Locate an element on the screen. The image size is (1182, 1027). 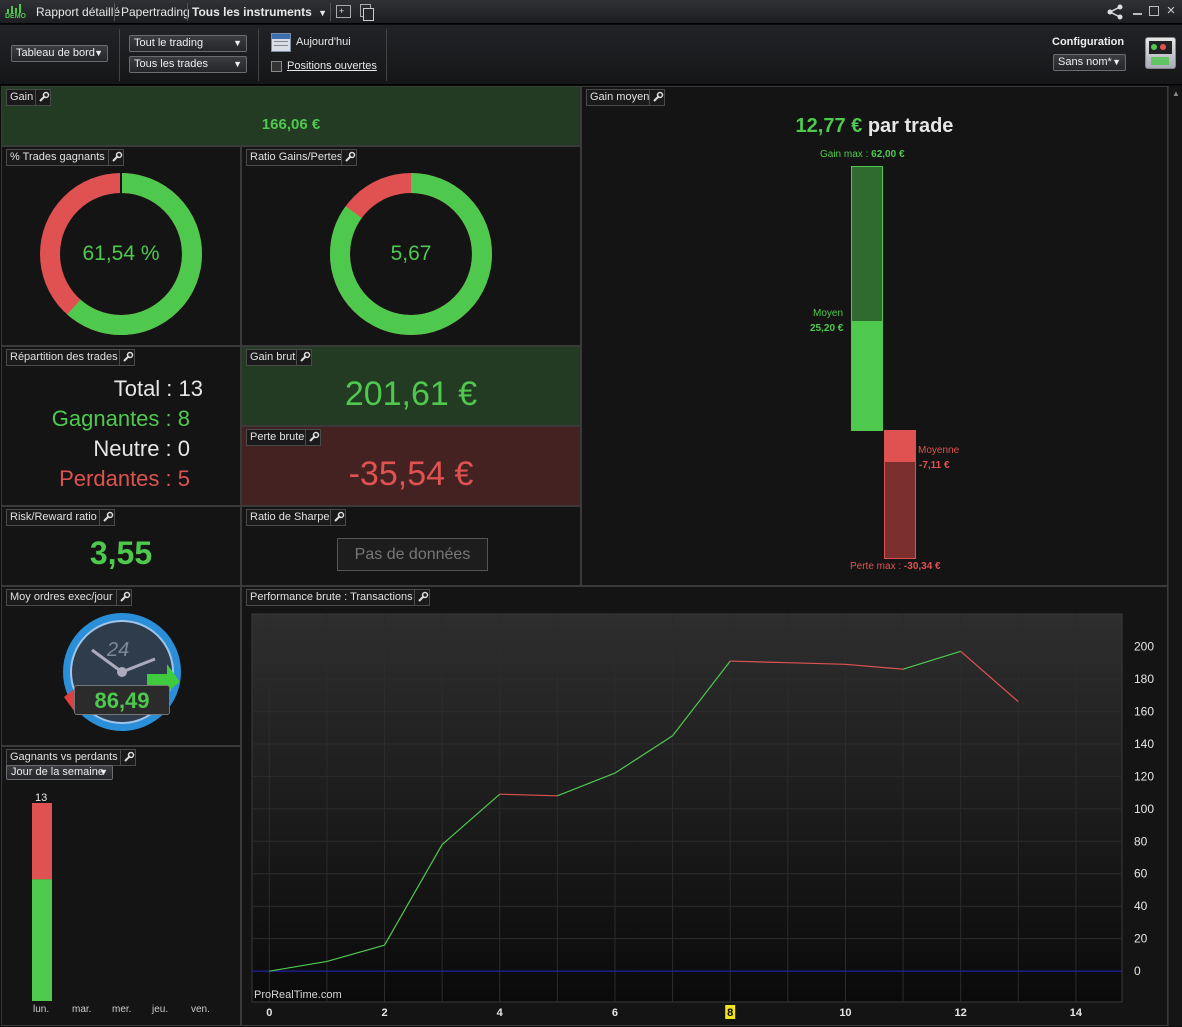
tab-tous-les-instruments: Tous les instruments ▼ is located at coordinates (259, 12).